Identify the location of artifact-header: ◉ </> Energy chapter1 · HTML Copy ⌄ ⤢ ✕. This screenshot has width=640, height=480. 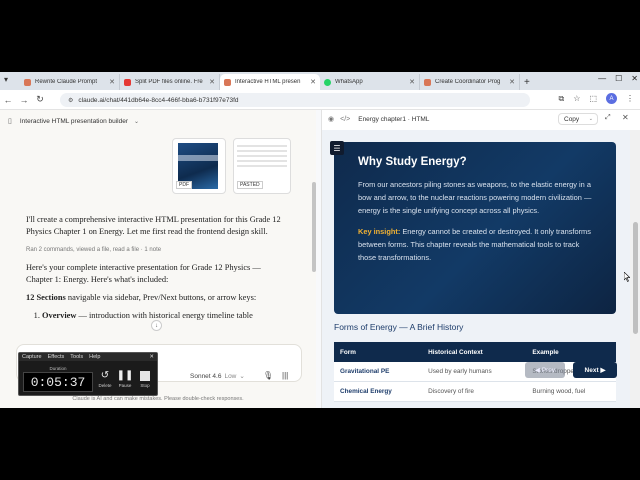
(481, 119).